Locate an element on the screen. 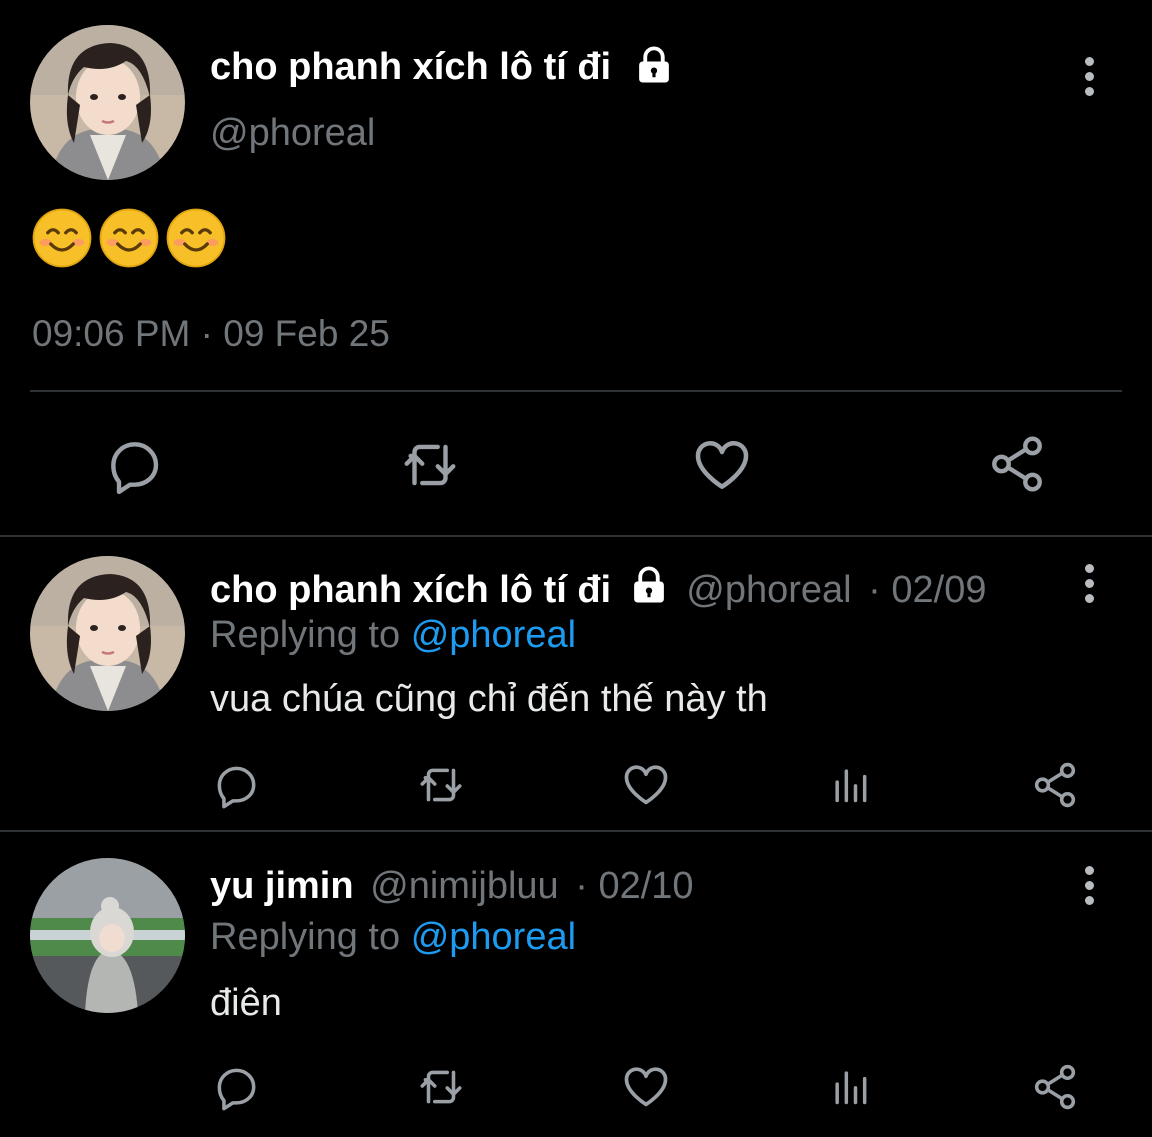 Image resolution: width=1152 pixels, height=1137 pixels. display-name-text: cho phanh xích lô tí đi is located at coordinates (411, 67).